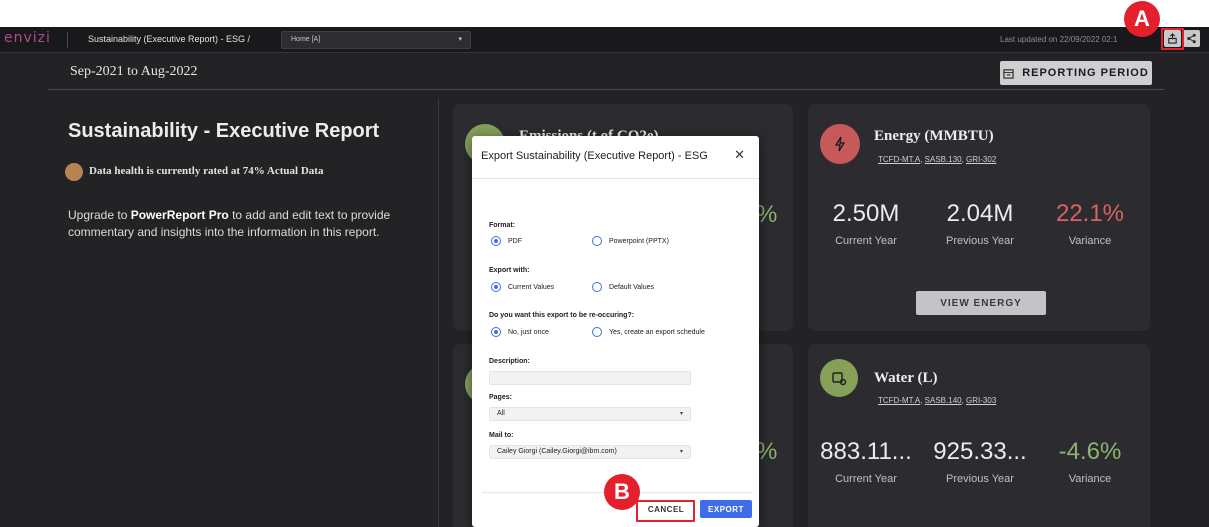  Describe the element at coordinates (1059, 39) in the screenshot. I see `last-updated-text: Last updated on 22/09/2022 02:1` at that location.